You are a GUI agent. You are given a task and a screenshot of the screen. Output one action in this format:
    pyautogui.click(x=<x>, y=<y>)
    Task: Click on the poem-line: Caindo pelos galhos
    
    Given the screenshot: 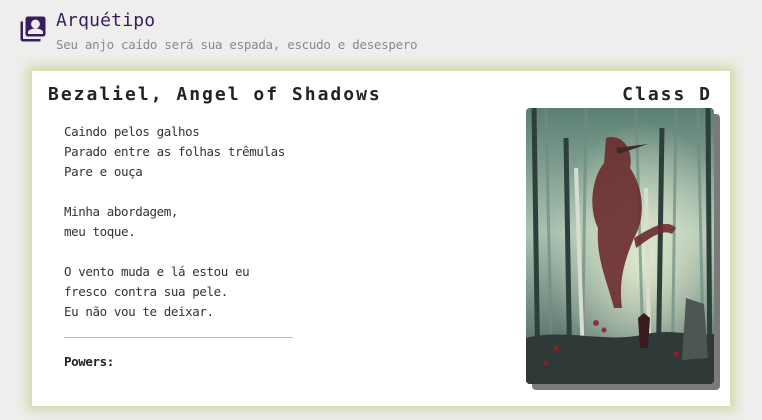 What is the action you would take?
    pyautogui.click(x=132, y=131)
    